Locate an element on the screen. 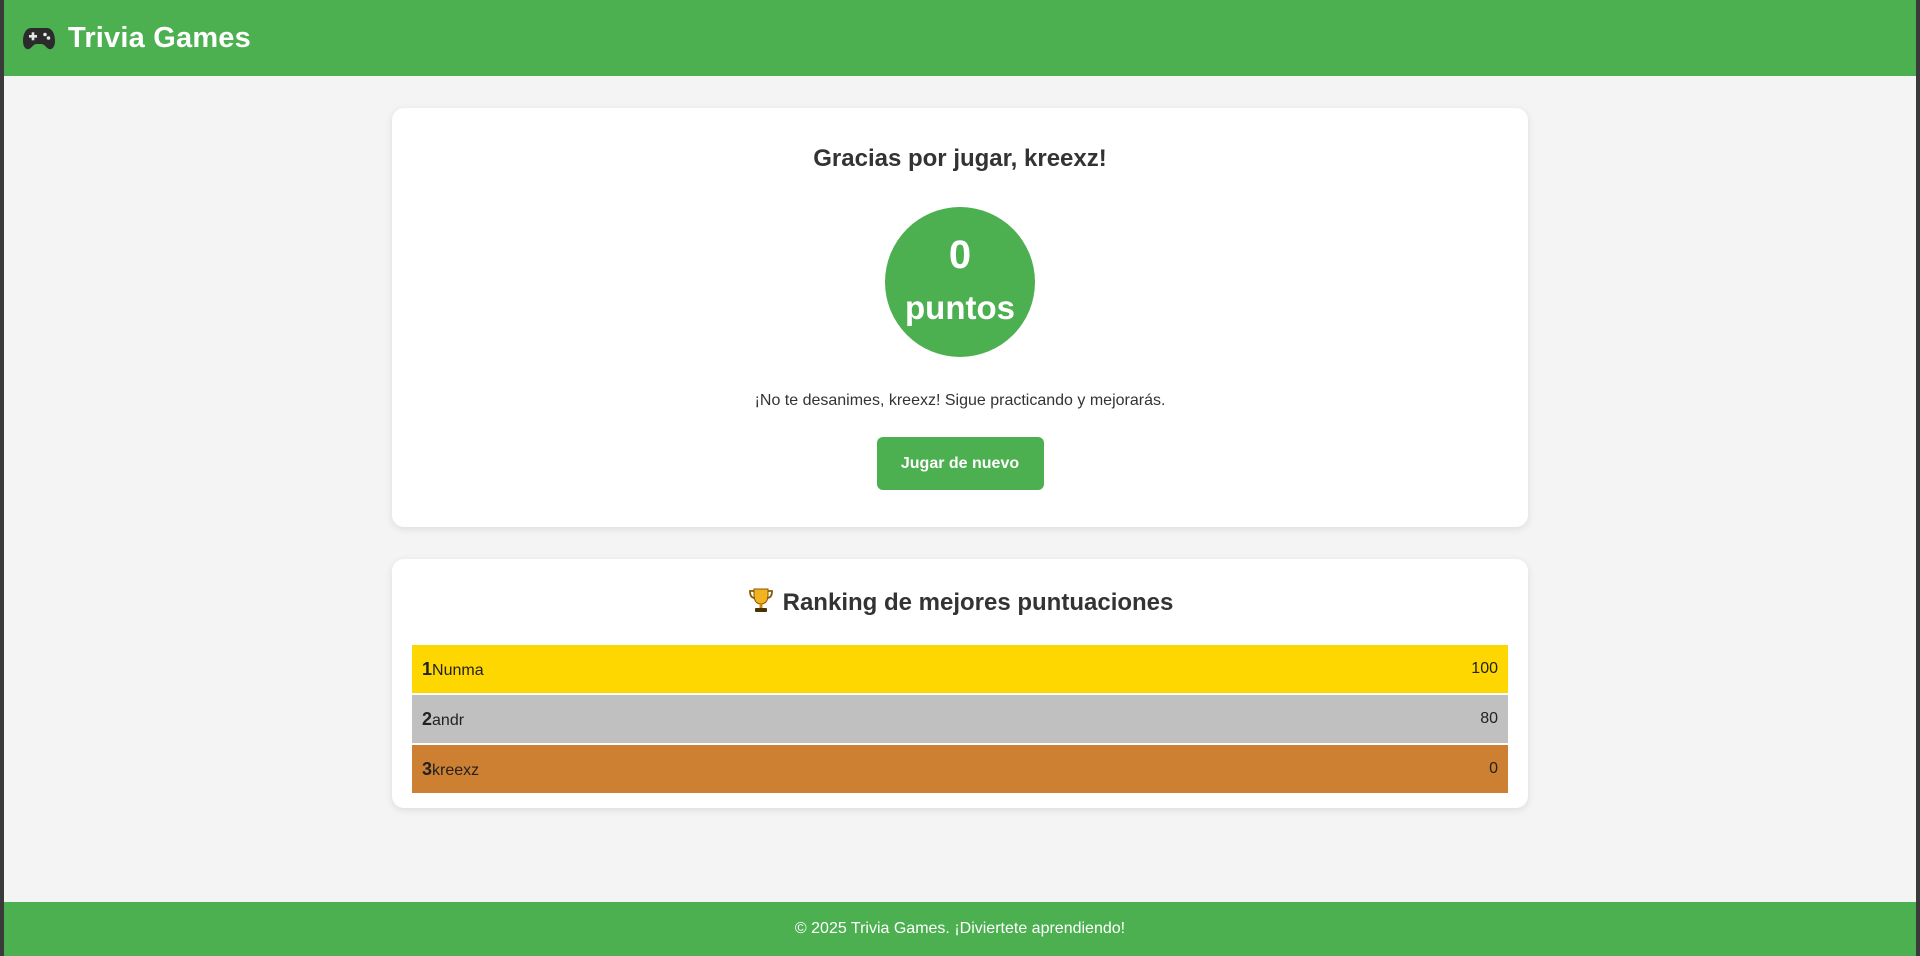 Image resolution: width=1920 pixels, height=956 pixels. ranking-row: 3 kreexz 0 is located at coordinates (960, 769).